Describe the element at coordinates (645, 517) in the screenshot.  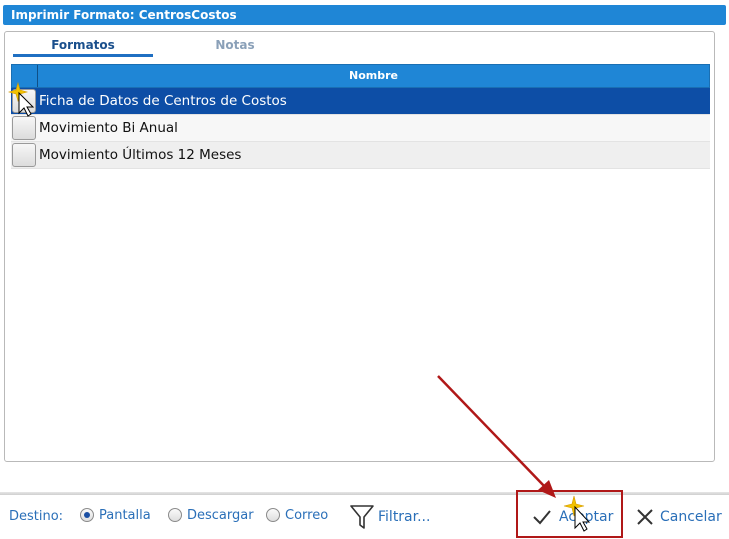
I see `close-icon` at that location.